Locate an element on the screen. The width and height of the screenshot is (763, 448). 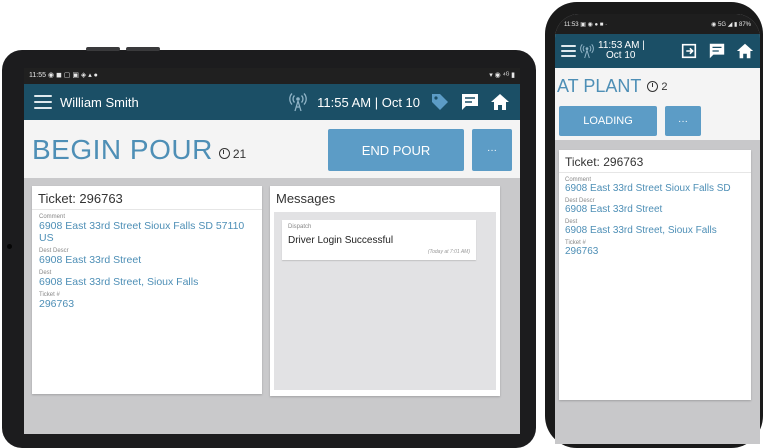
phone-page-title: AT PLANT 2 is located at coordinates (612, 86).